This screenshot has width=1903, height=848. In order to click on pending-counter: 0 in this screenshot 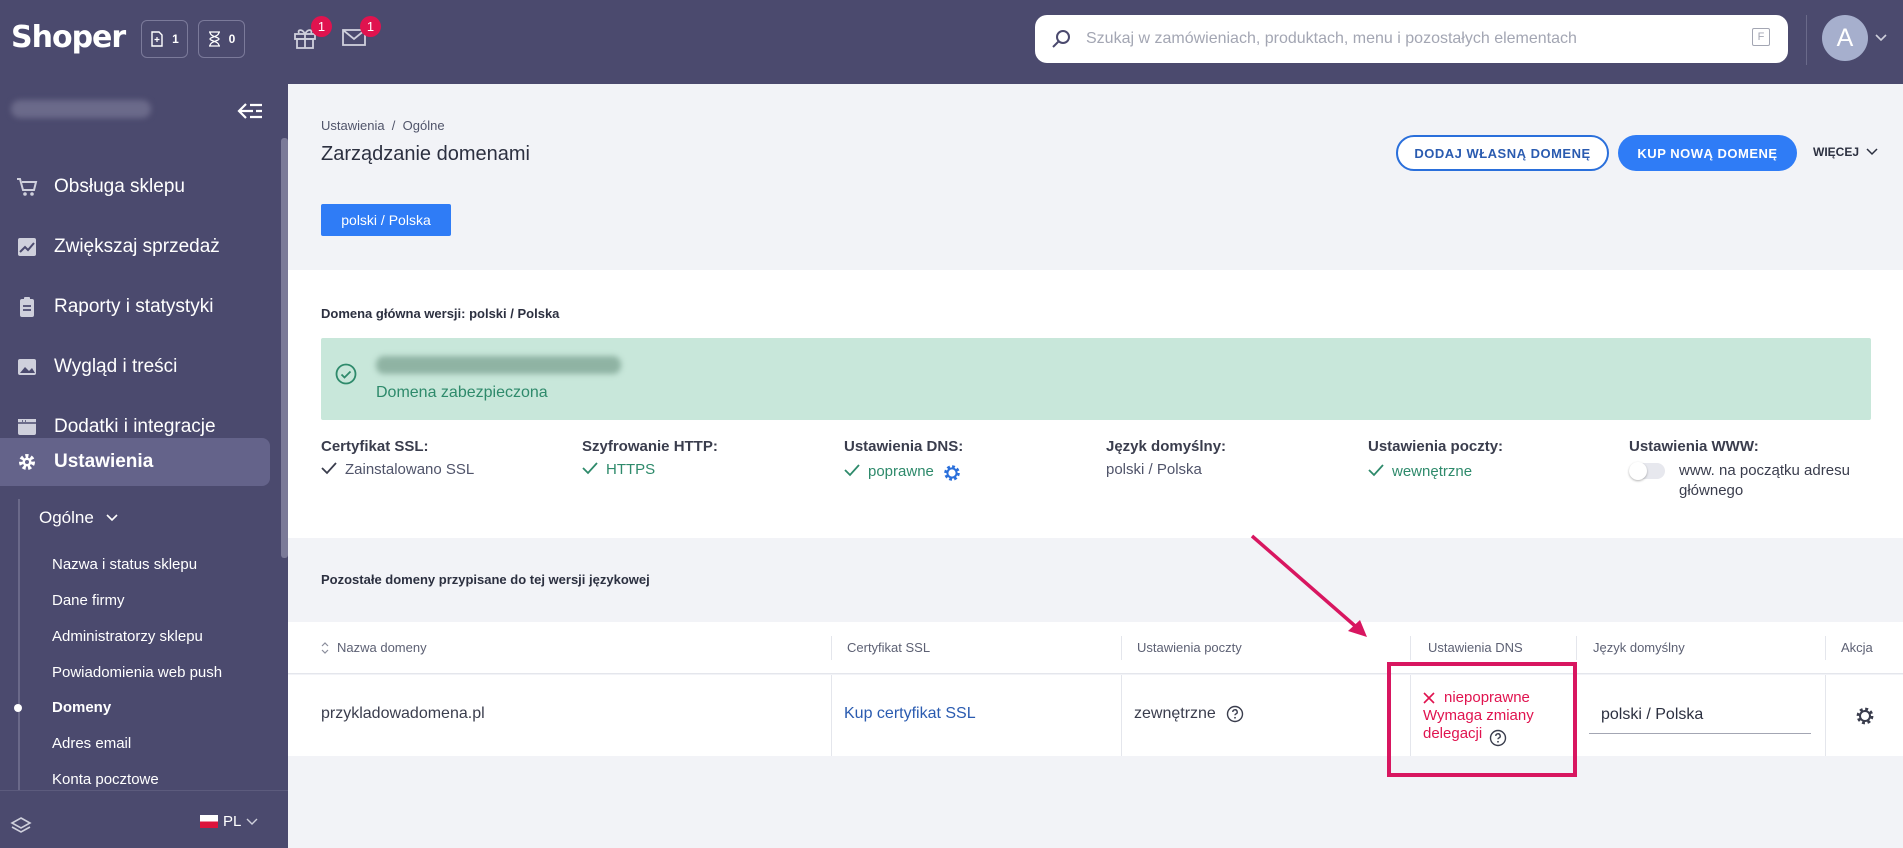, I will do `click(221, 39)`.